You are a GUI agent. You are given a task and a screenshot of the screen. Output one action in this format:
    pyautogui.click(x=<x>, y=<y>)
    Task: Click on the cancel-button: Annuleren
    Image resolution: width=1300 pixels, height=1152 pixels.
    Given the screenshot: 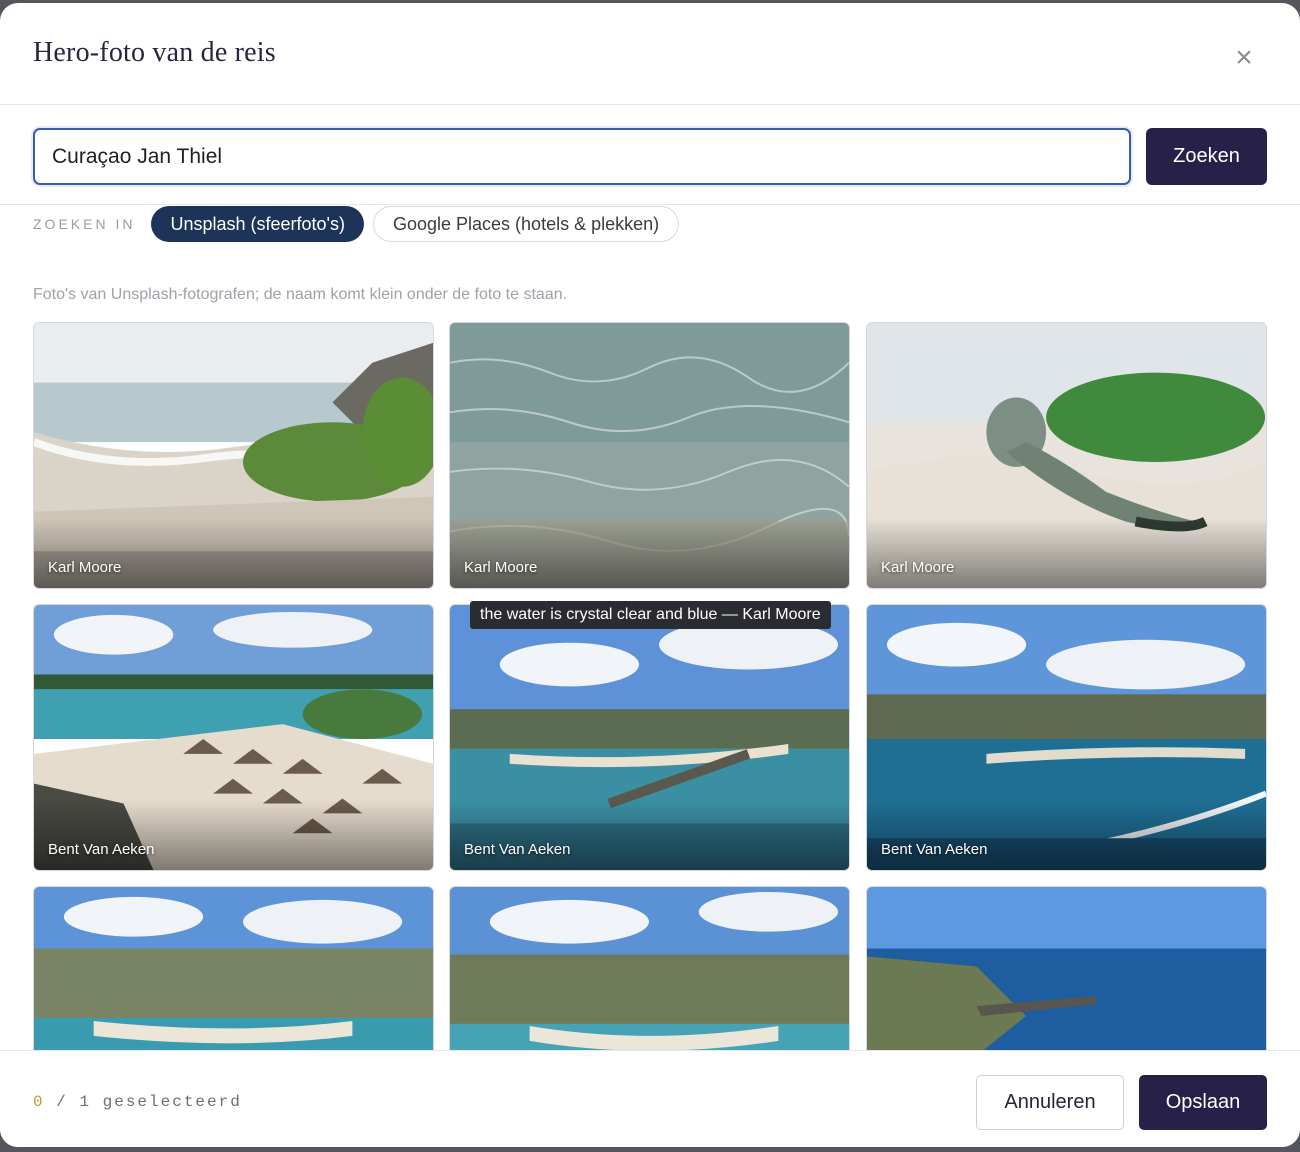 What is the action you would take?
    pyautogui.click(x=1050, y=1102)
    